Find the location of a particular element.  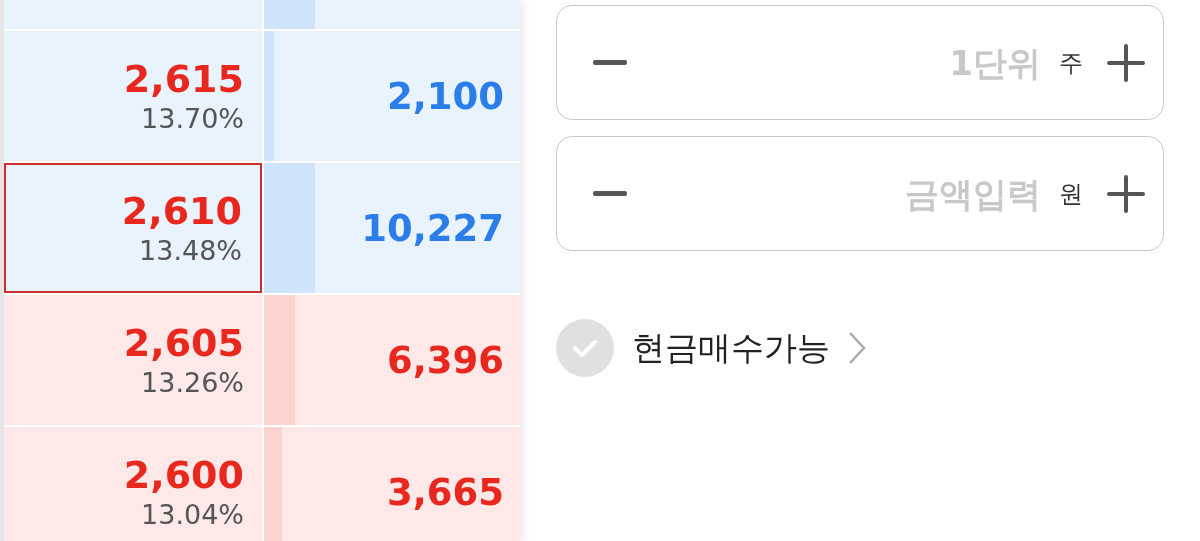

price-cell: 2,605 13.26% is located at coordinates (133, 360).